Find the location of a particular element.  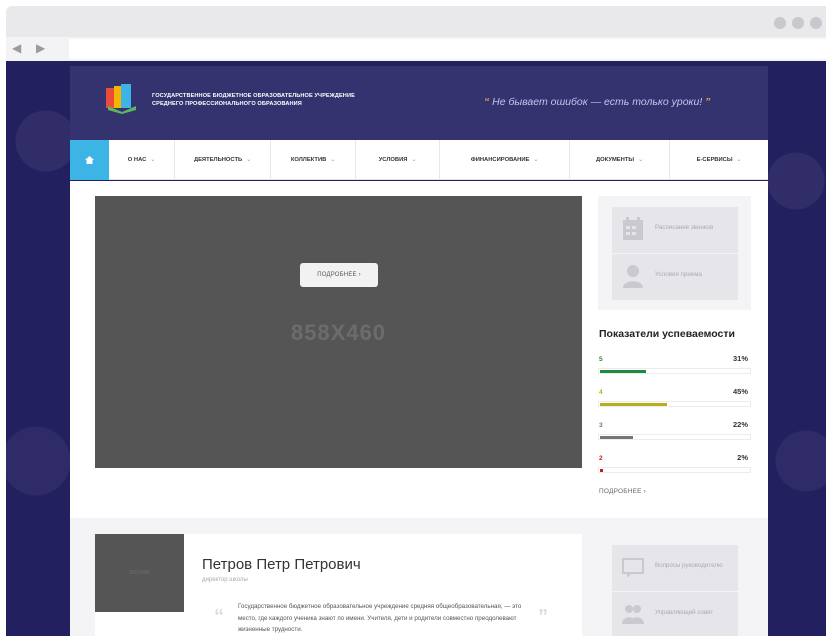

sidebar-card-questions: Вопросы руководителю is located at coordinates (675, 568).